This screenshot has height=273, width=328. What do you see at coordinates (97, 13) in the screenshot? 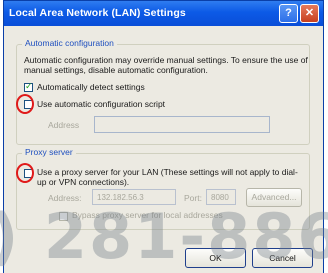
I see `window-title: Local Area Network (LAN) Settings` at bounding box center [97, 13].